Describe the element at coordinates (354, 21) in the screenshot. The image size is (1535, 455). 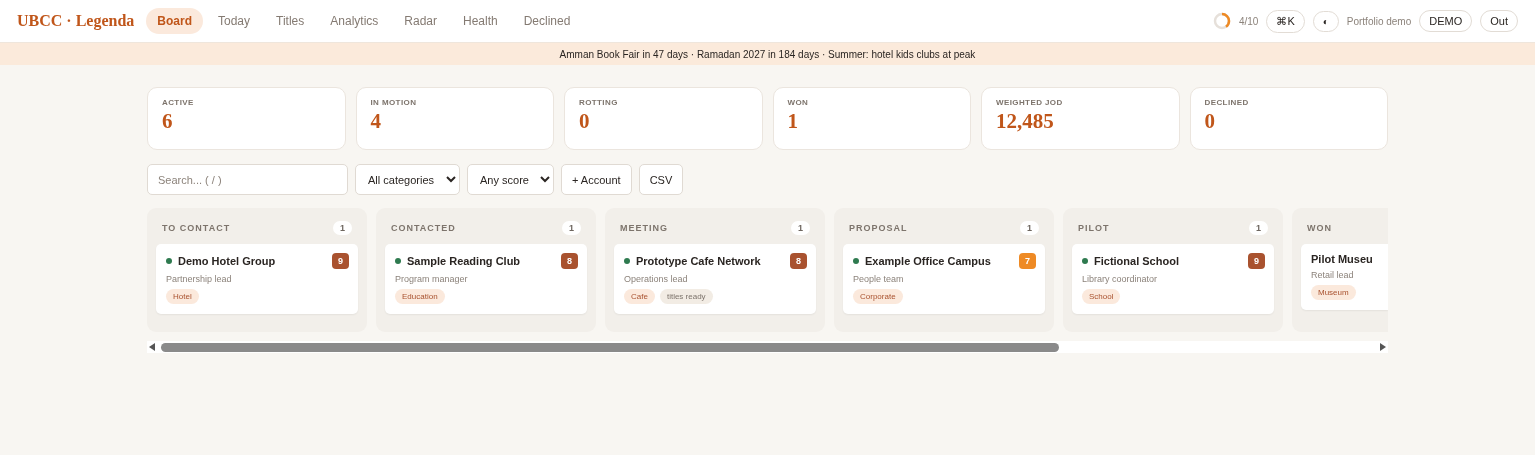
I see `nav-tab: Analytics` at that location.